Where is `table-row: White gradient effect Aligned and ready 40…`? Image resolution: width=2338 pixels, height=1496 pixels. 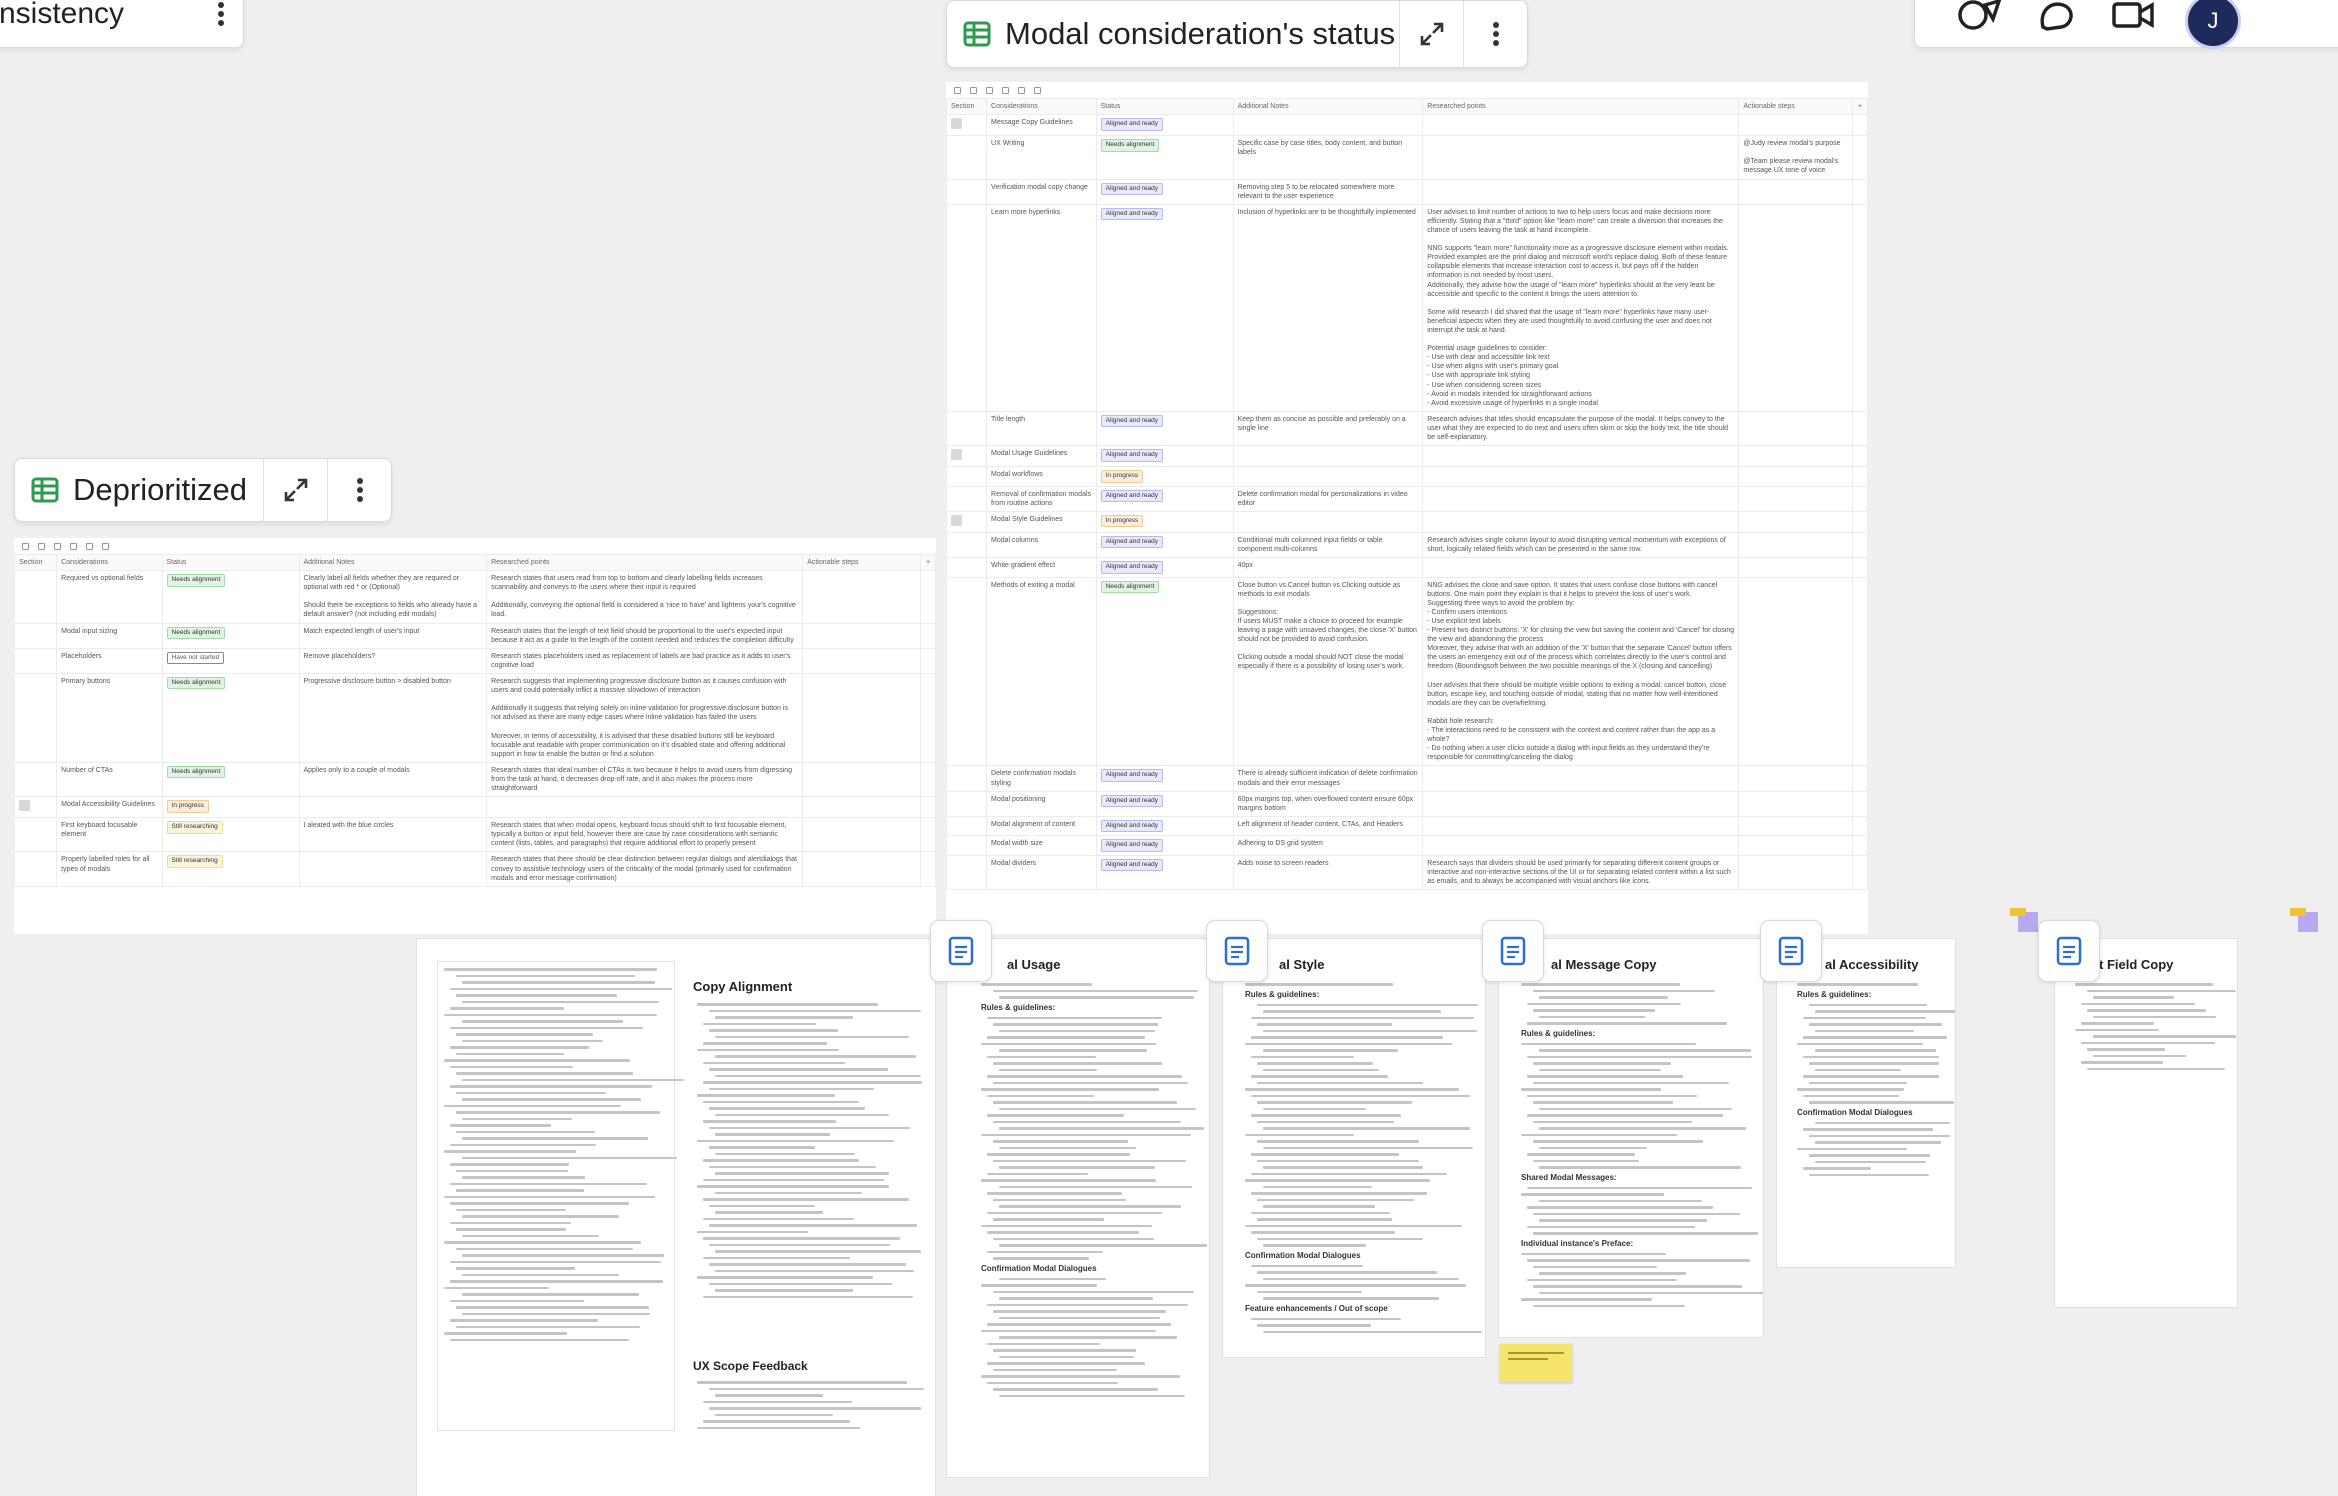
table-row: White gradient effect Aligned and ready 40… is located at coordinates (1407, 567).